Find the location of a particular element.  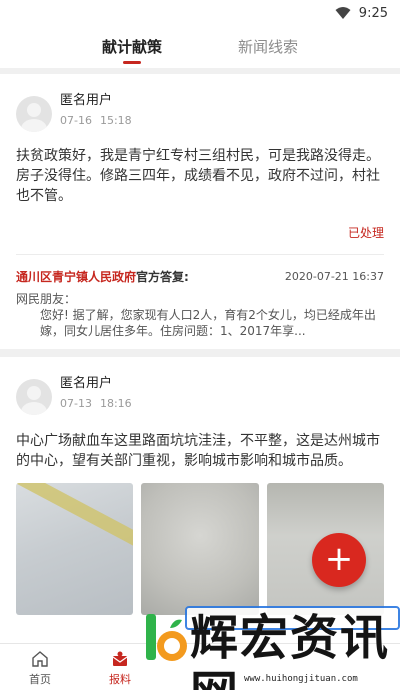

post-timestamp: 07-13 18:16 is located at coordinates (96, 403).